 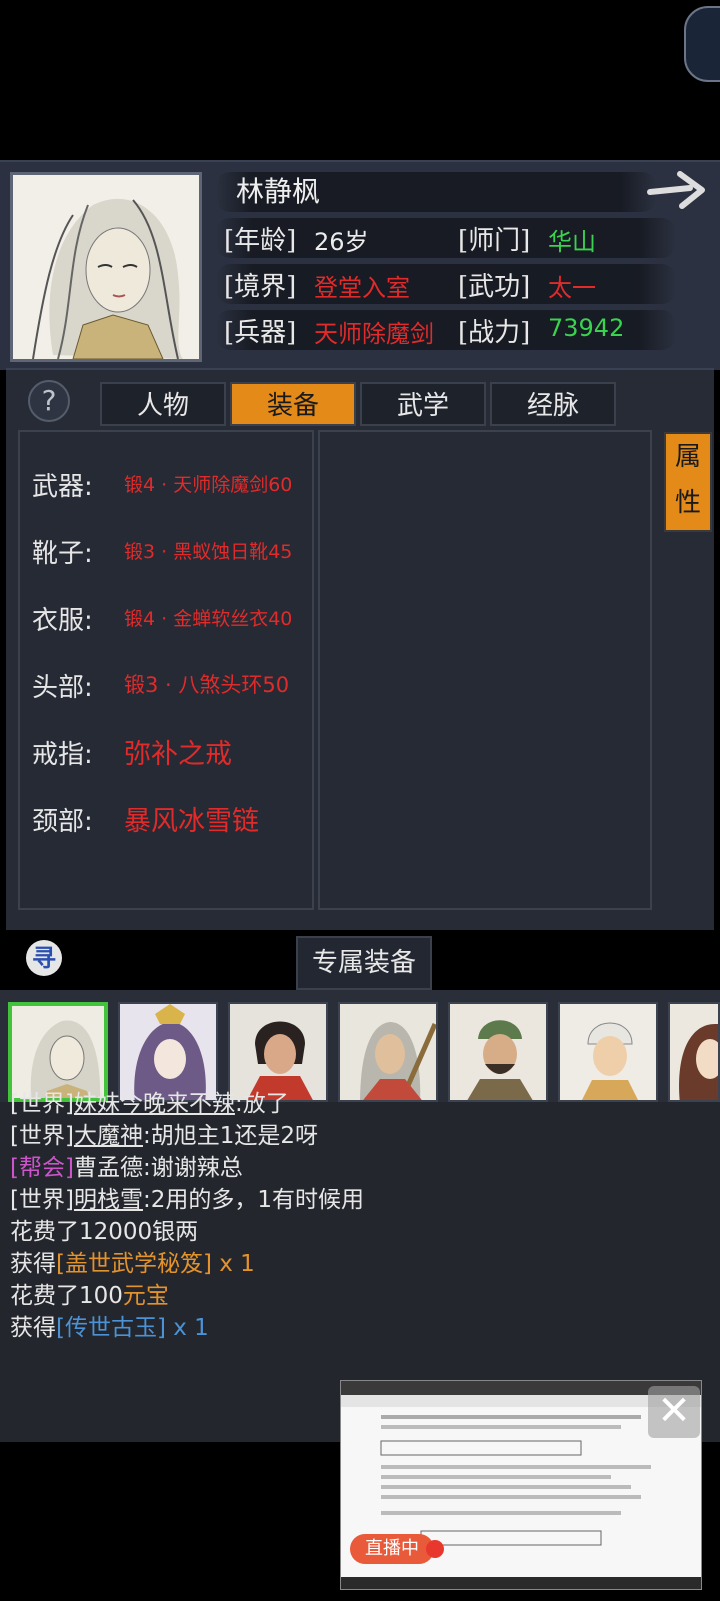 I want to click on attributes-label-2: 性, so click(x=687, y=503).